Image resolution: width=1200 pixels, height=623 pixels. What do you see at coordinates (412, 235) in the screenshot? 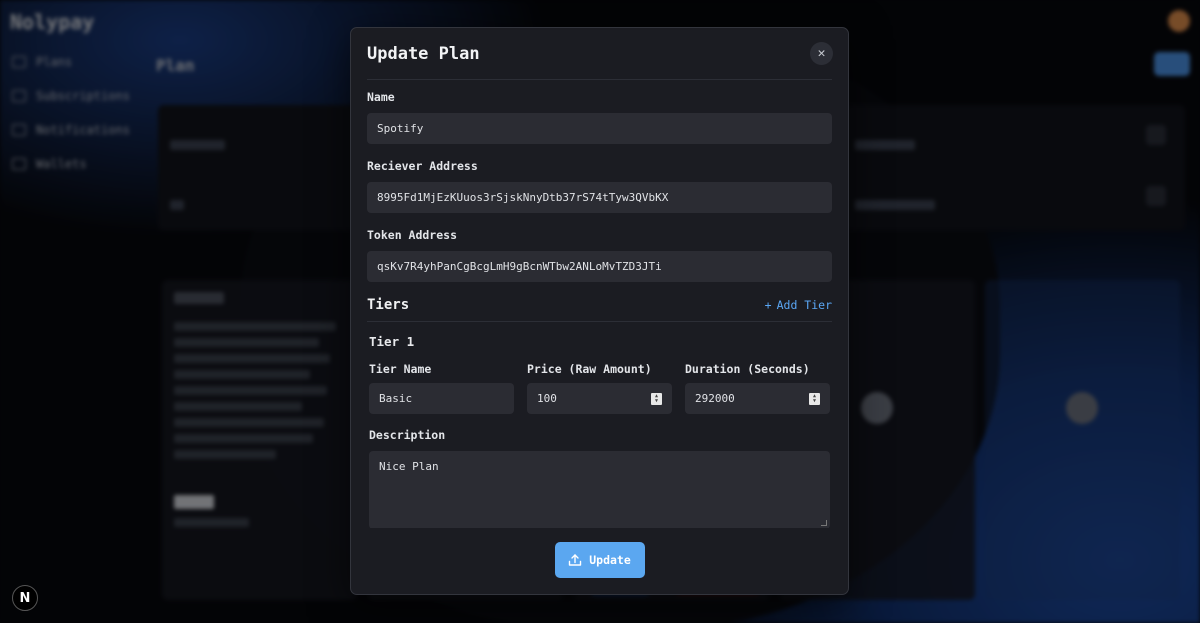
I see `token-address-label: Token Address` at bounding box center [412, 235].